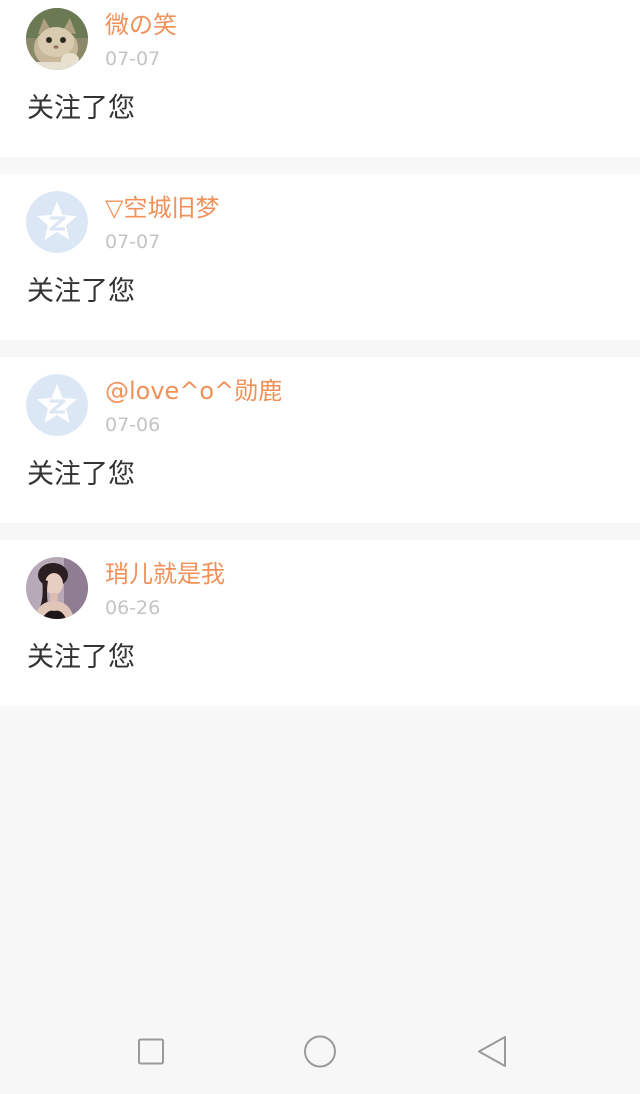  What do you see at coordinates (133, 425) in the screenshot?
I see `notification-date: 07-06` at bounding box center [133, 425].